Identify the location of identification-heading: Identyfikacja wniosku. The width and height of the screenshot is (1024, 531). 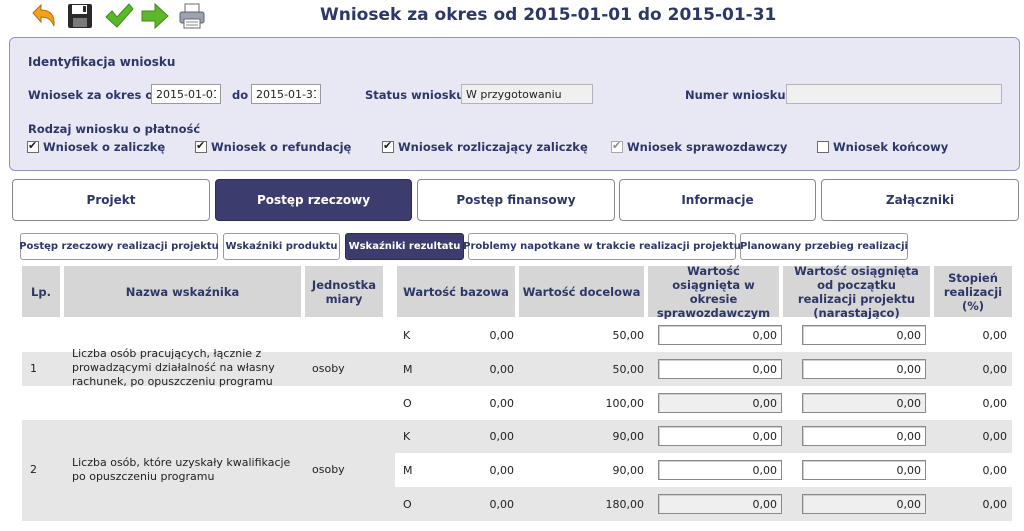
(102, 62).